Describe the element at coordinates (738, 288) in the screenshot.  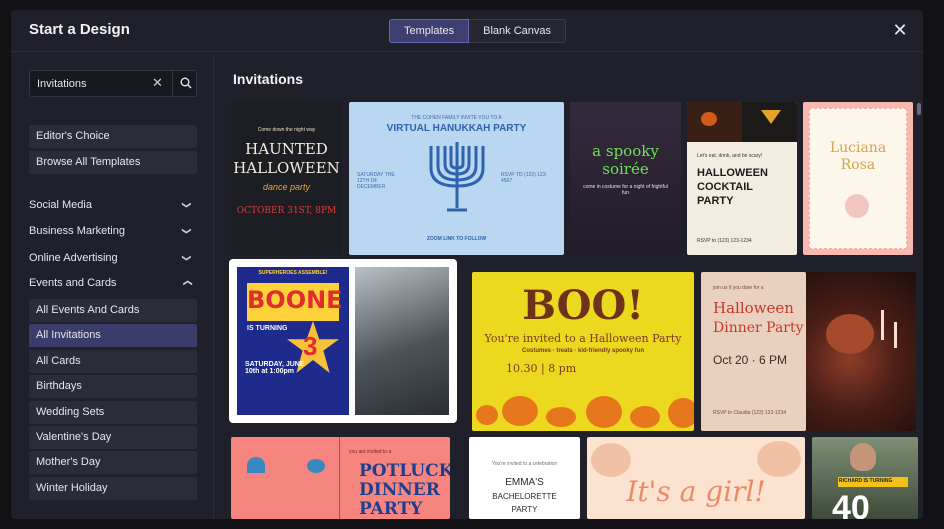
I see `card-text: join us if you dare for a` at that location.